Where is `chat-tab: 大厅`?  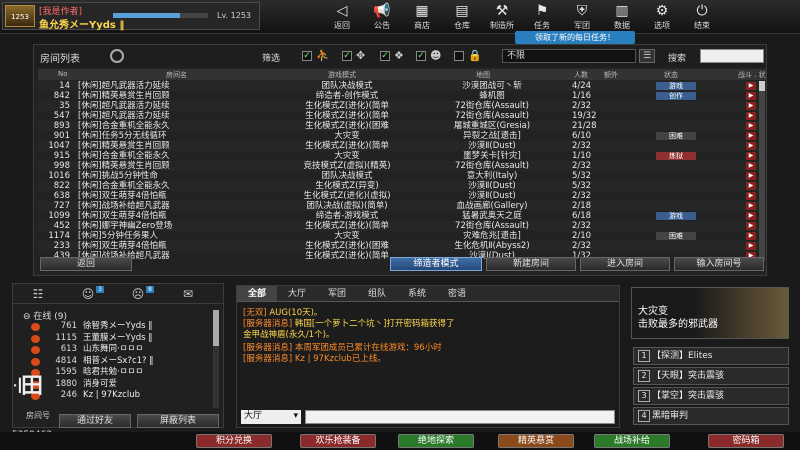 chat-tab: 大厅 is located at coordinates (297, 293).